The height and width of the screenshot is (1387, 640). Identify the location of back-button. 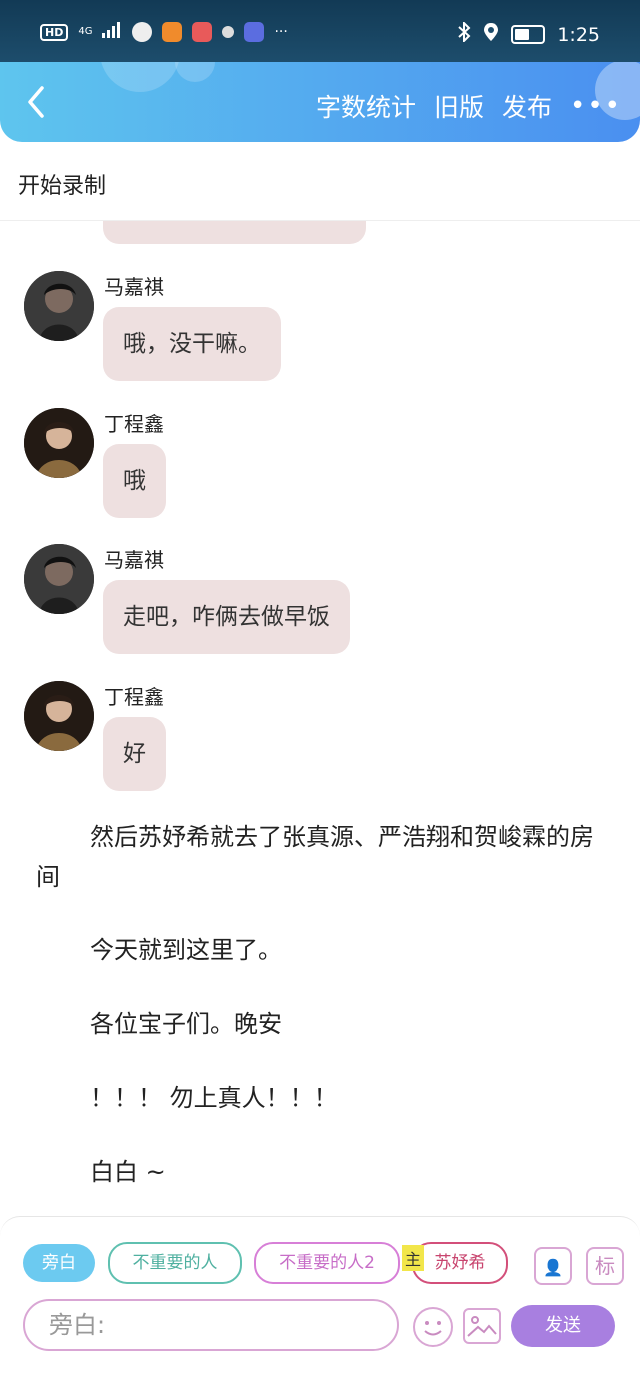
(38, 102).